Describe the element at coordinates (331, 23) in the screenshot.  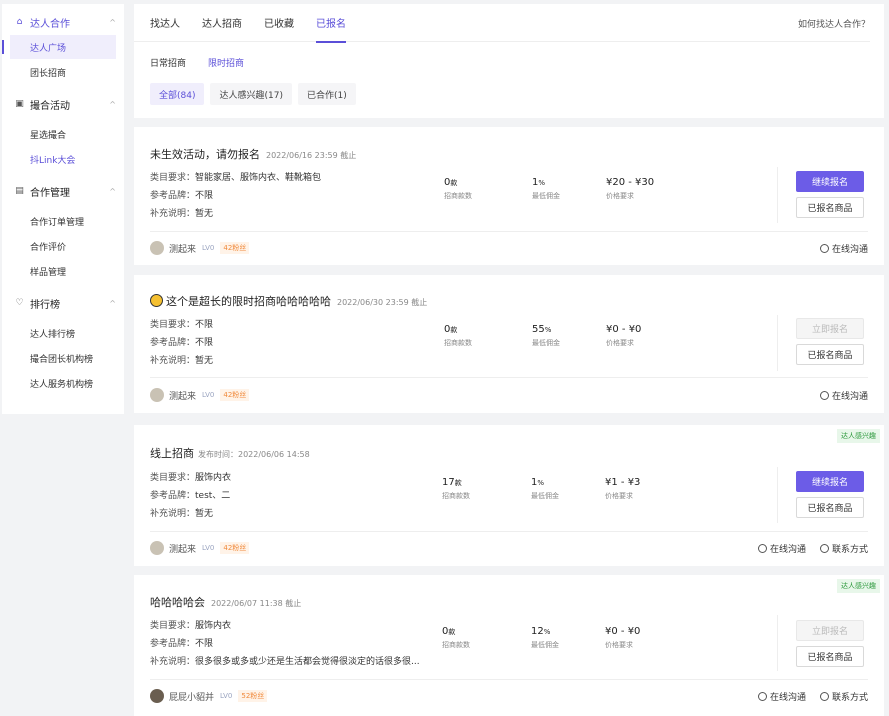
I see `tab-signed-up: 已报名` at that location.